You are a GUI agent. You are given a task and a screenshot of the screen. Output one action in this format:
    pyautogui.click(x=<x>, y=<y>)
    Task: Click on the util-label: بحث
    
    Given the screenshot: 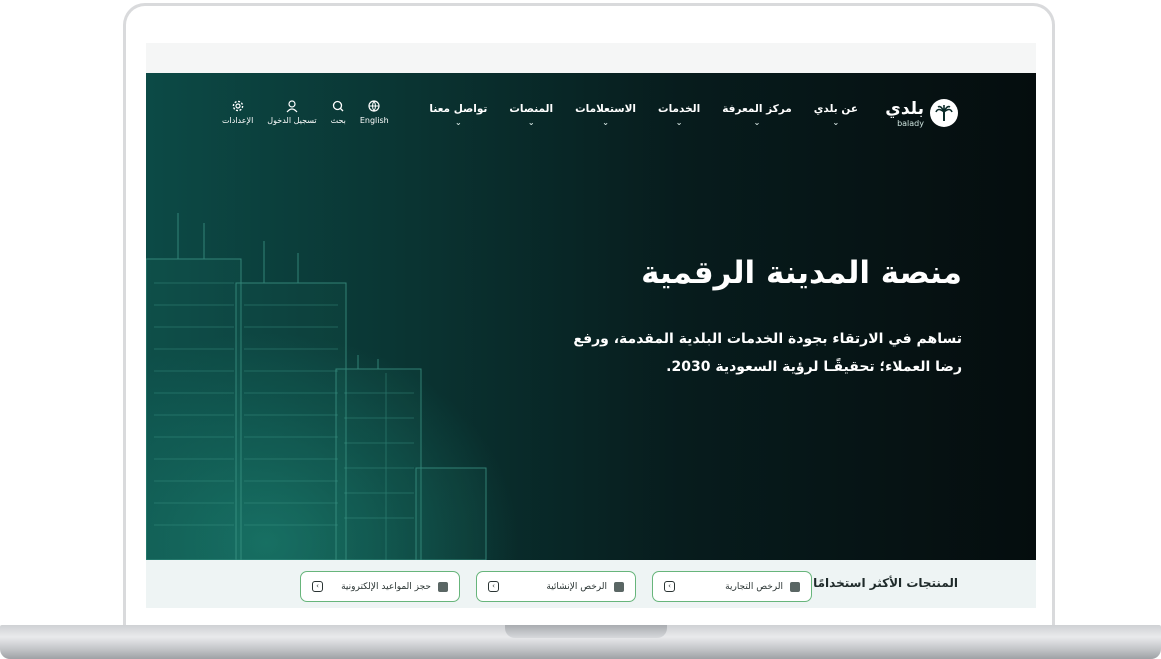 What is the action you would take?
    pyautogui.click(x=338, y=120)
    